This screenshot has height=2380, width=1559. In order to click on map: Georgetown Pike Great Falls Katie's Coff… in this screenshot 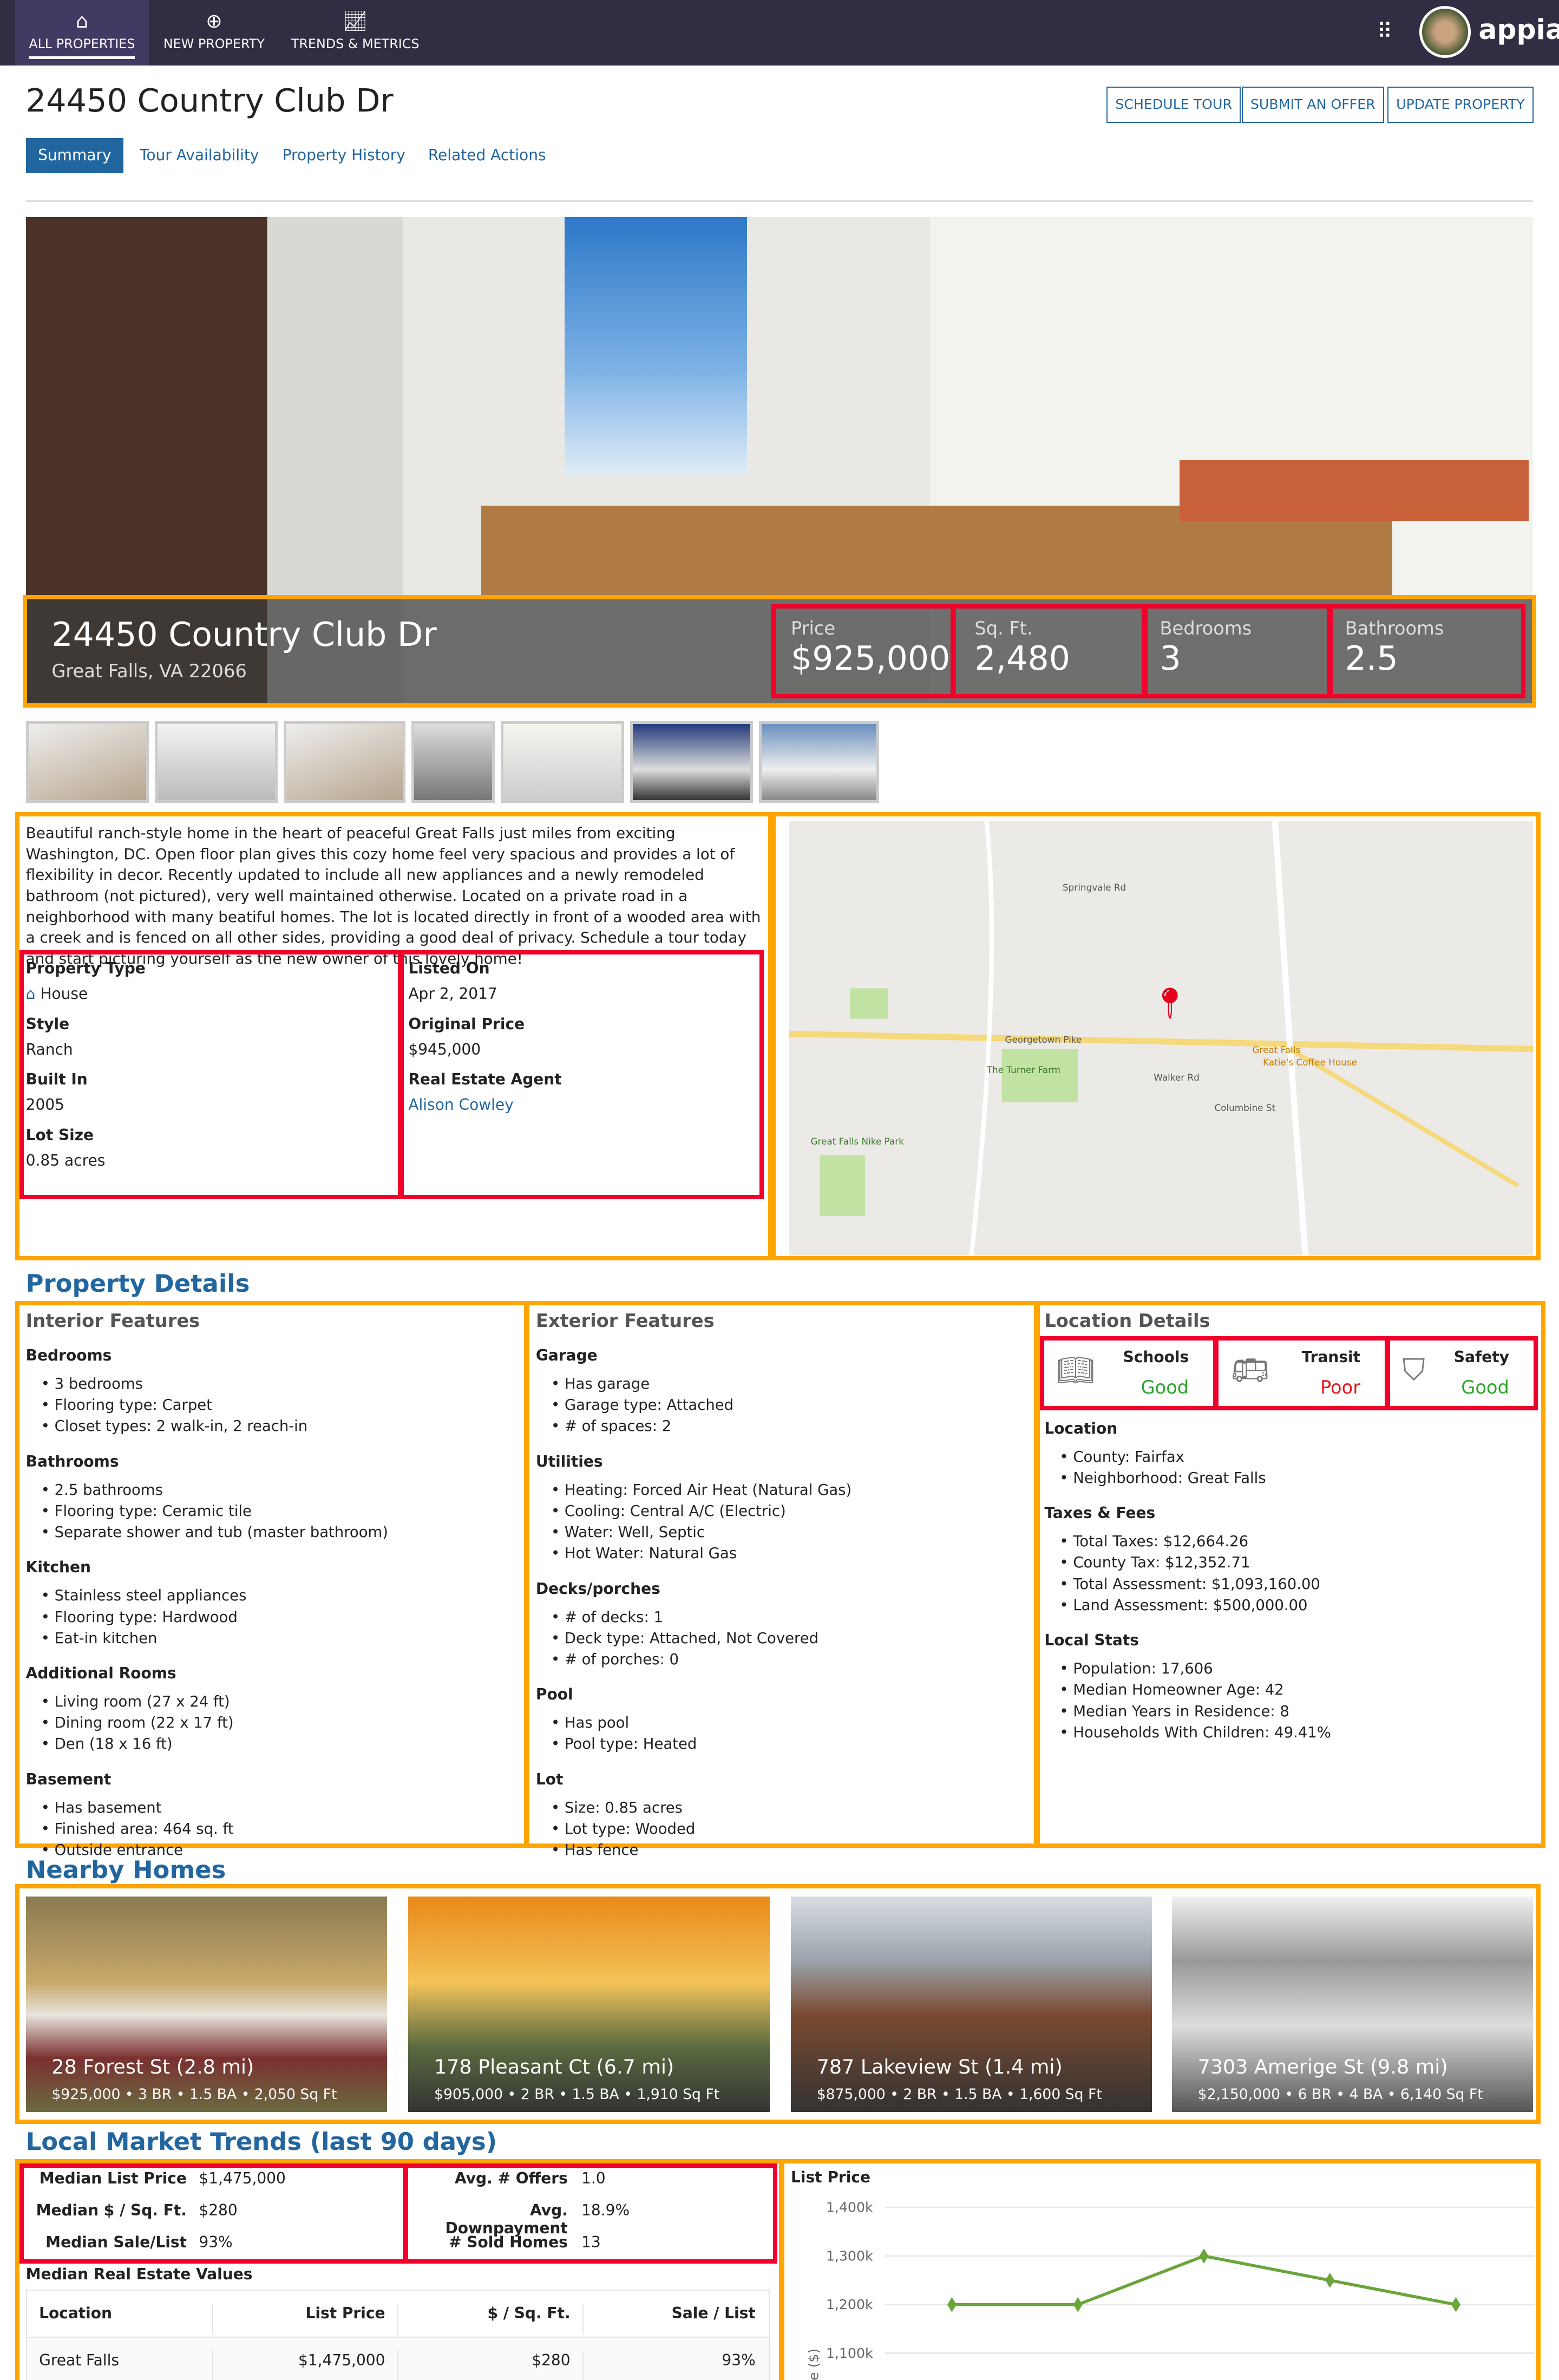, I will do `click(1162, 1038)`.